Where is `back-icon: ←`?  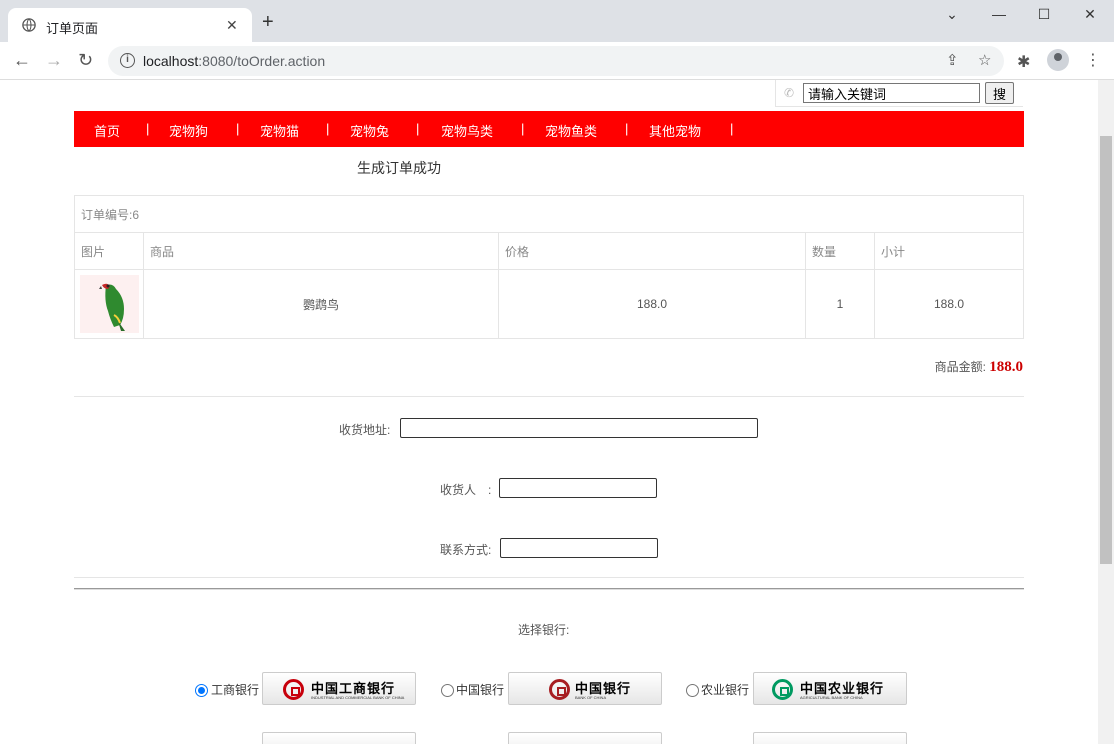
back-icon: ← is located at coordinates (22, 60).